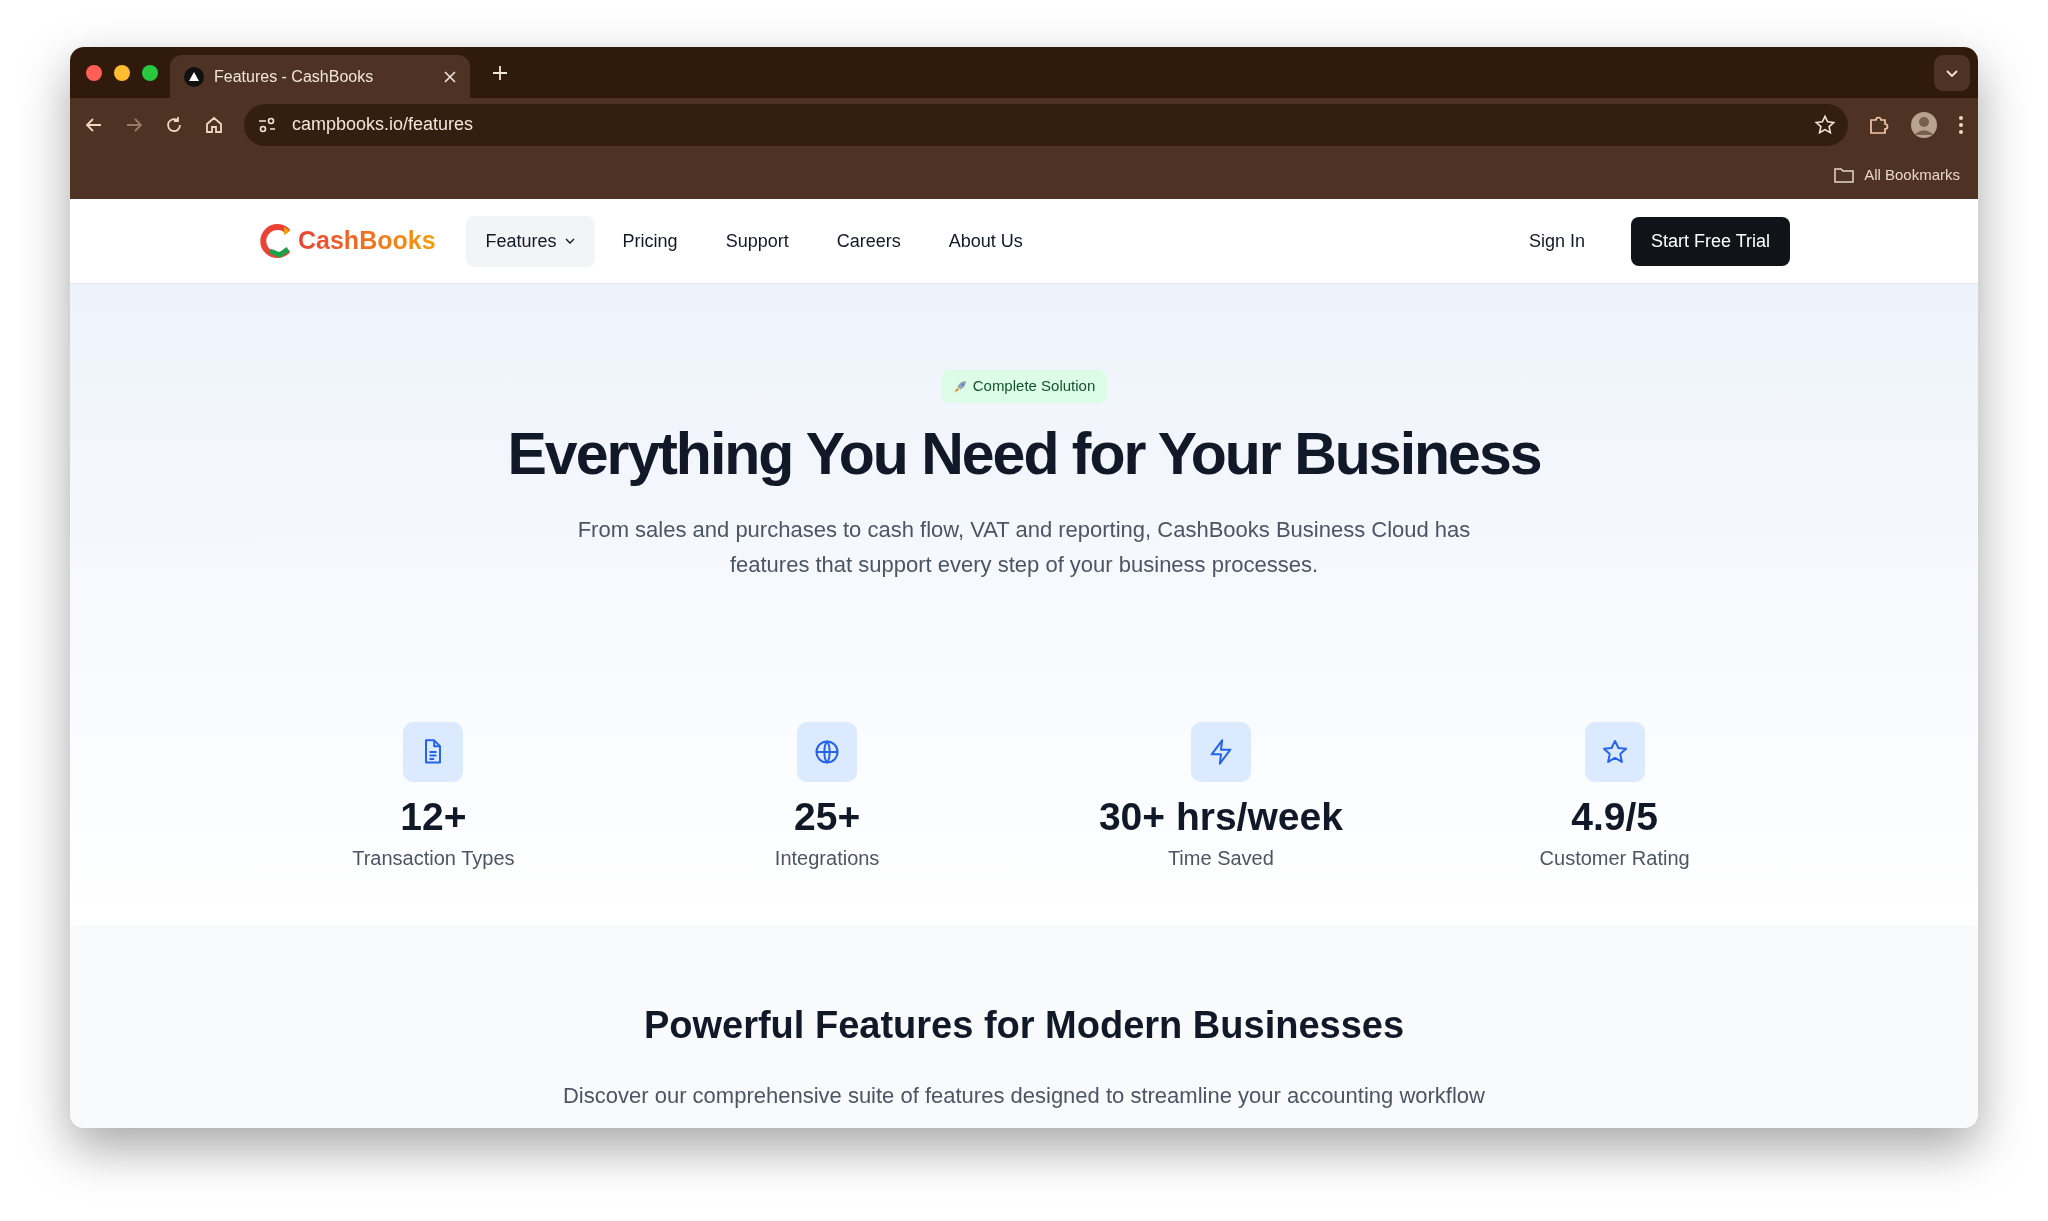 This screenshot has height=1221, width=2048. What do you see at coordinates (1024, 1096) in the screenshot?
I see `section-description: Discover our comprehensive suite of features designed to streamline your accounting workflow` at bounding box center [1024, 1096].